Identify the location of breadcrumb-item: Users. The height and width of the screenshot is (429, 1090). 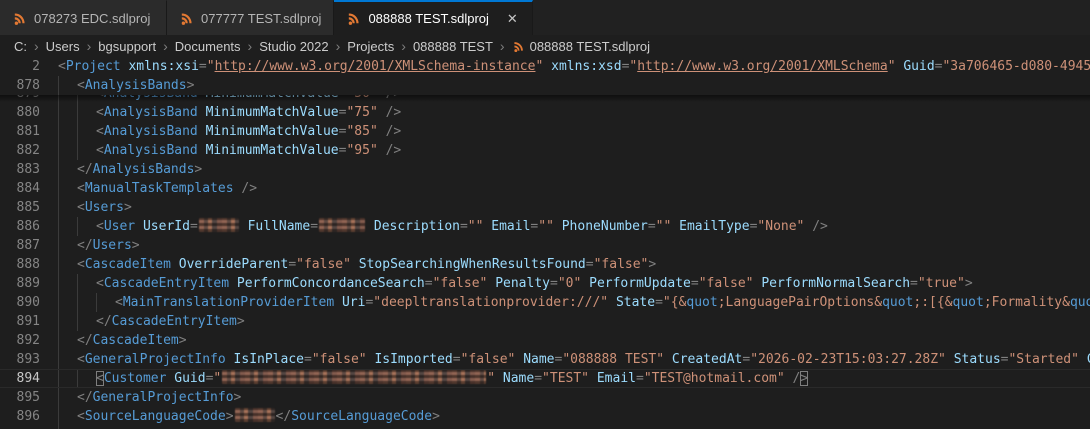
(63, 46).